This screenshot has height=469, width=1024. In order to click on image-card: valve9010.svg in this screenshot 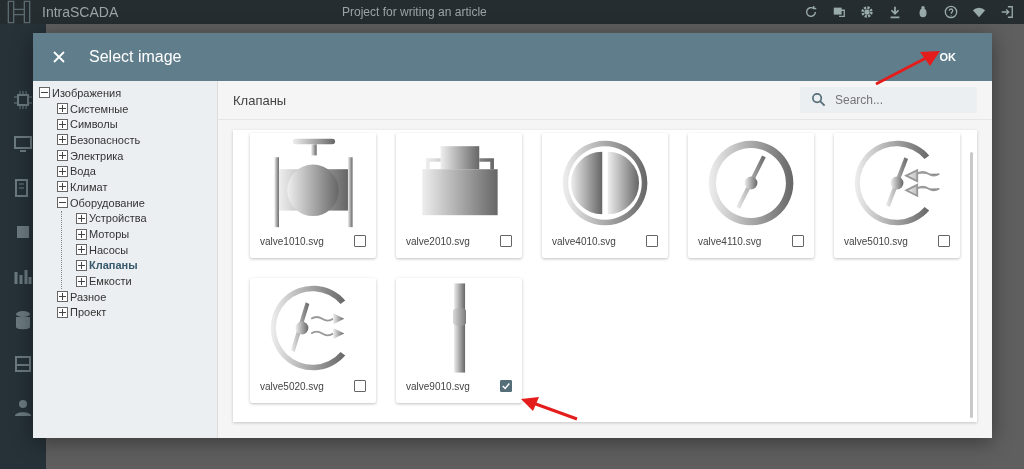, I will do `click(459, 340)`.